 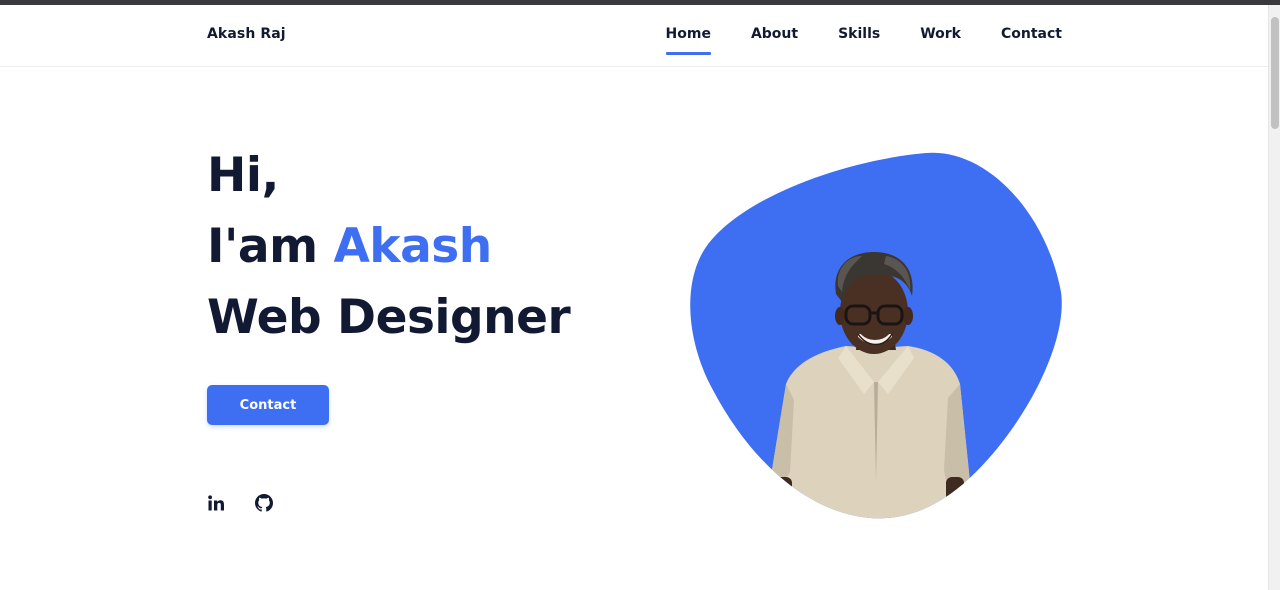 What do you see at coordinates (1031, 34) in the screenshot?
I see `nav-link-contact: Contact` at bounding box center [1031, 34].